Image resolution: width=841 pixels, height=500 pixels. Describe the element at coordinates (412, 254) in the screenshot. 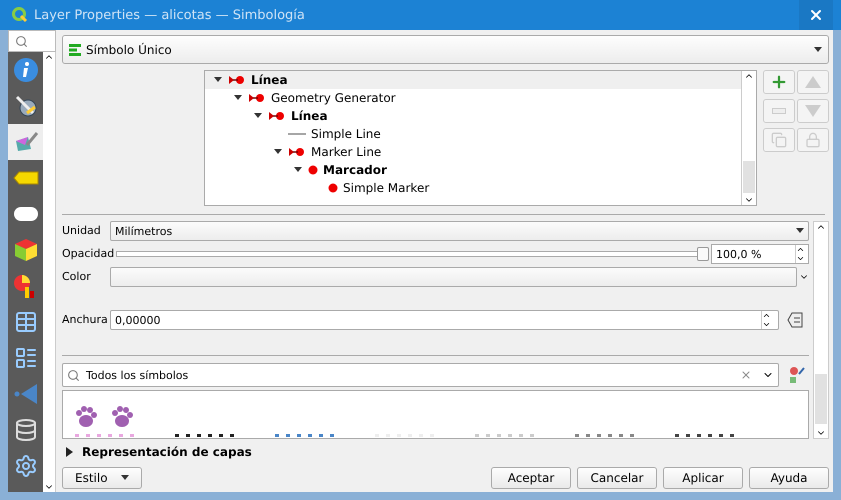

I see `opacity-slider` at that location.